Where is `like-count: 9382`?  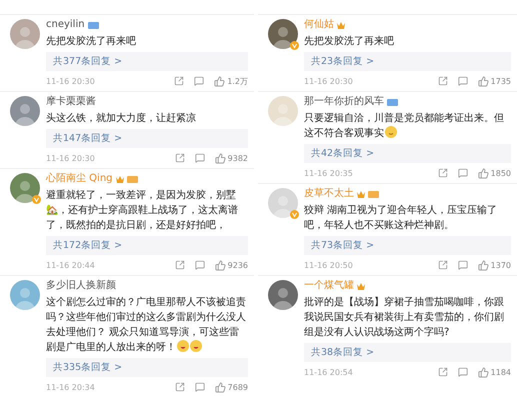
like-count: 9382 is located at coordinates (238, 158).